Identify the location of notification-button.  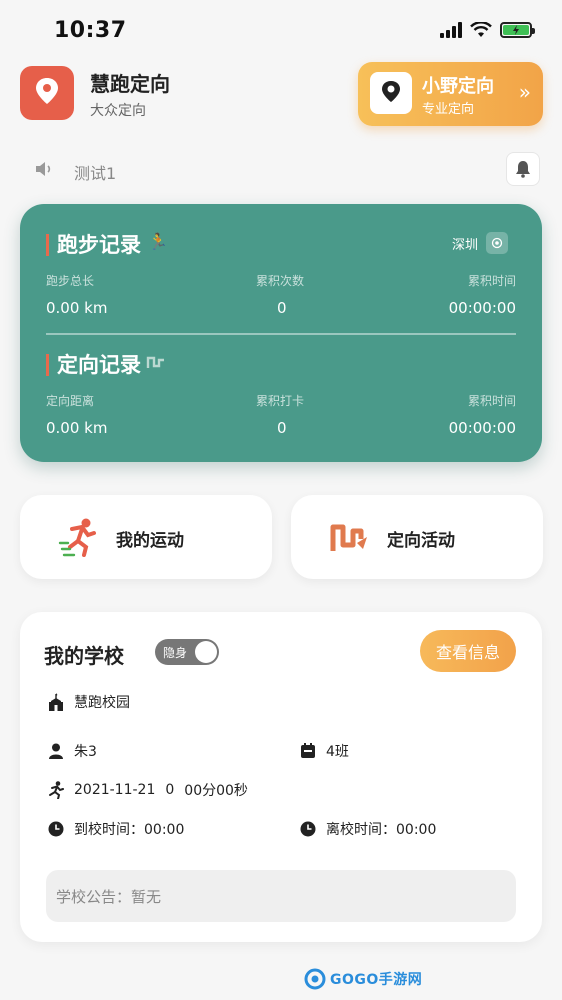
(523, 169).